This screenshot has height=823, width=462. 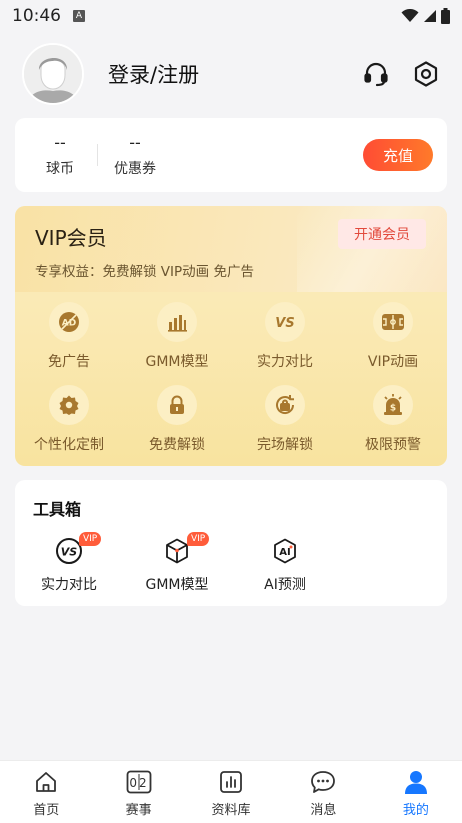 I want to click on home-icon, so click(x=46, y=782).